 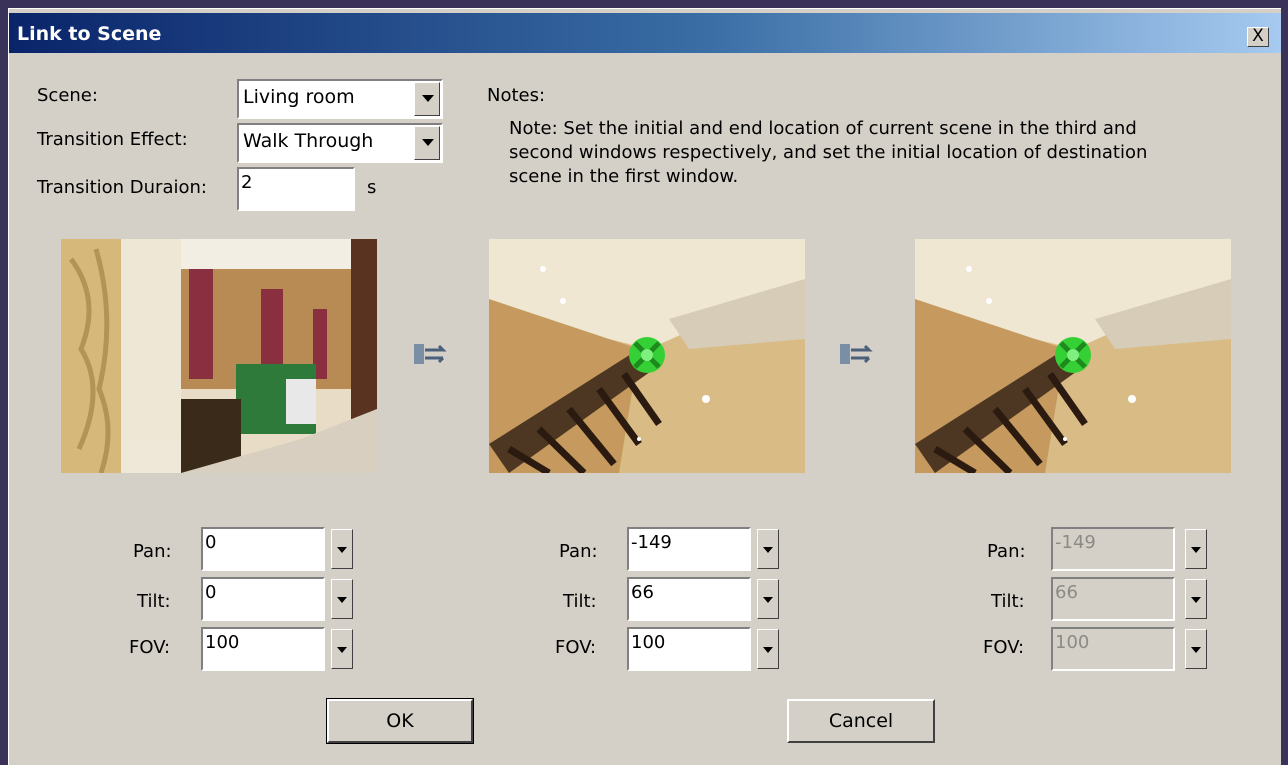 What do you see at coordinates (89, 34) in the screenshot?
I see `window-title: Link to Scene` at bounding box center [89, 34].